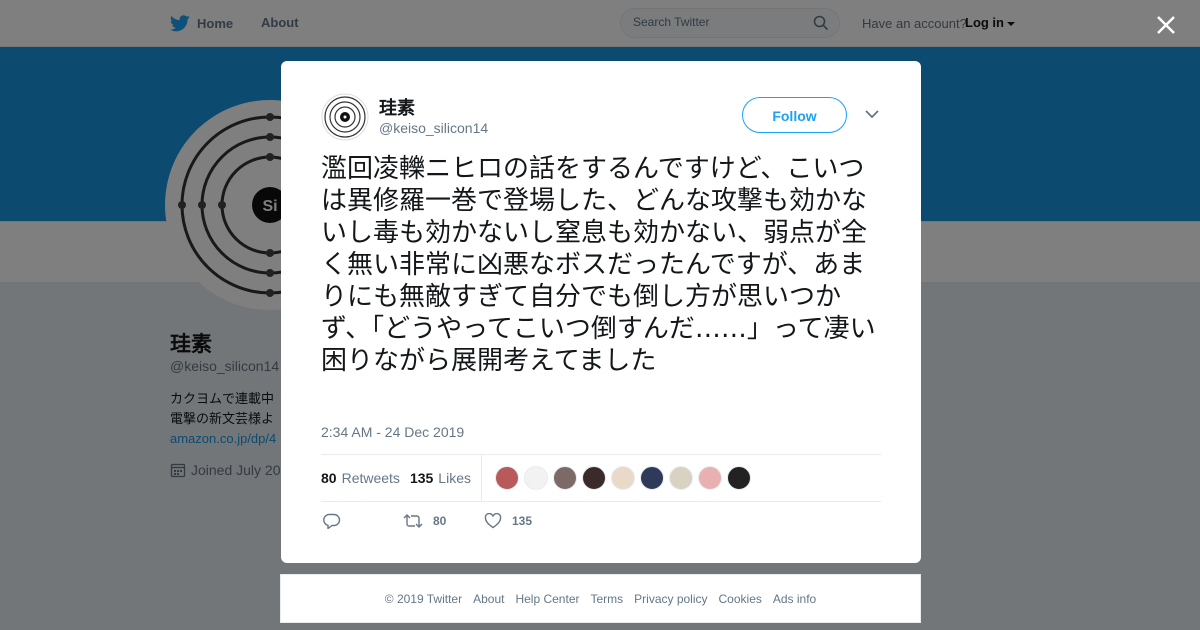  I want to click on footer-link-help: Help Center, so click(547, 599).